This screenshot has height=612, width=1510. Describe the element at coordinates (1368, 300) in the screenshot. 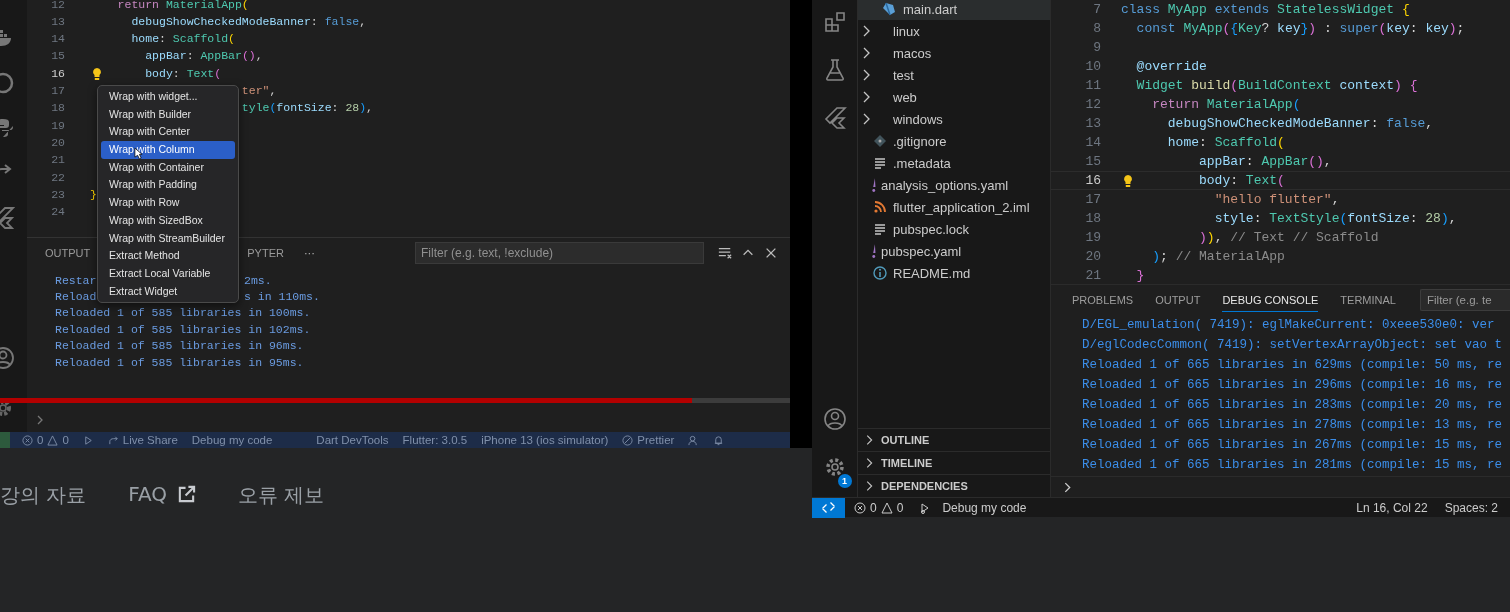

I see `panel-tab: TERMINAL` at that location.